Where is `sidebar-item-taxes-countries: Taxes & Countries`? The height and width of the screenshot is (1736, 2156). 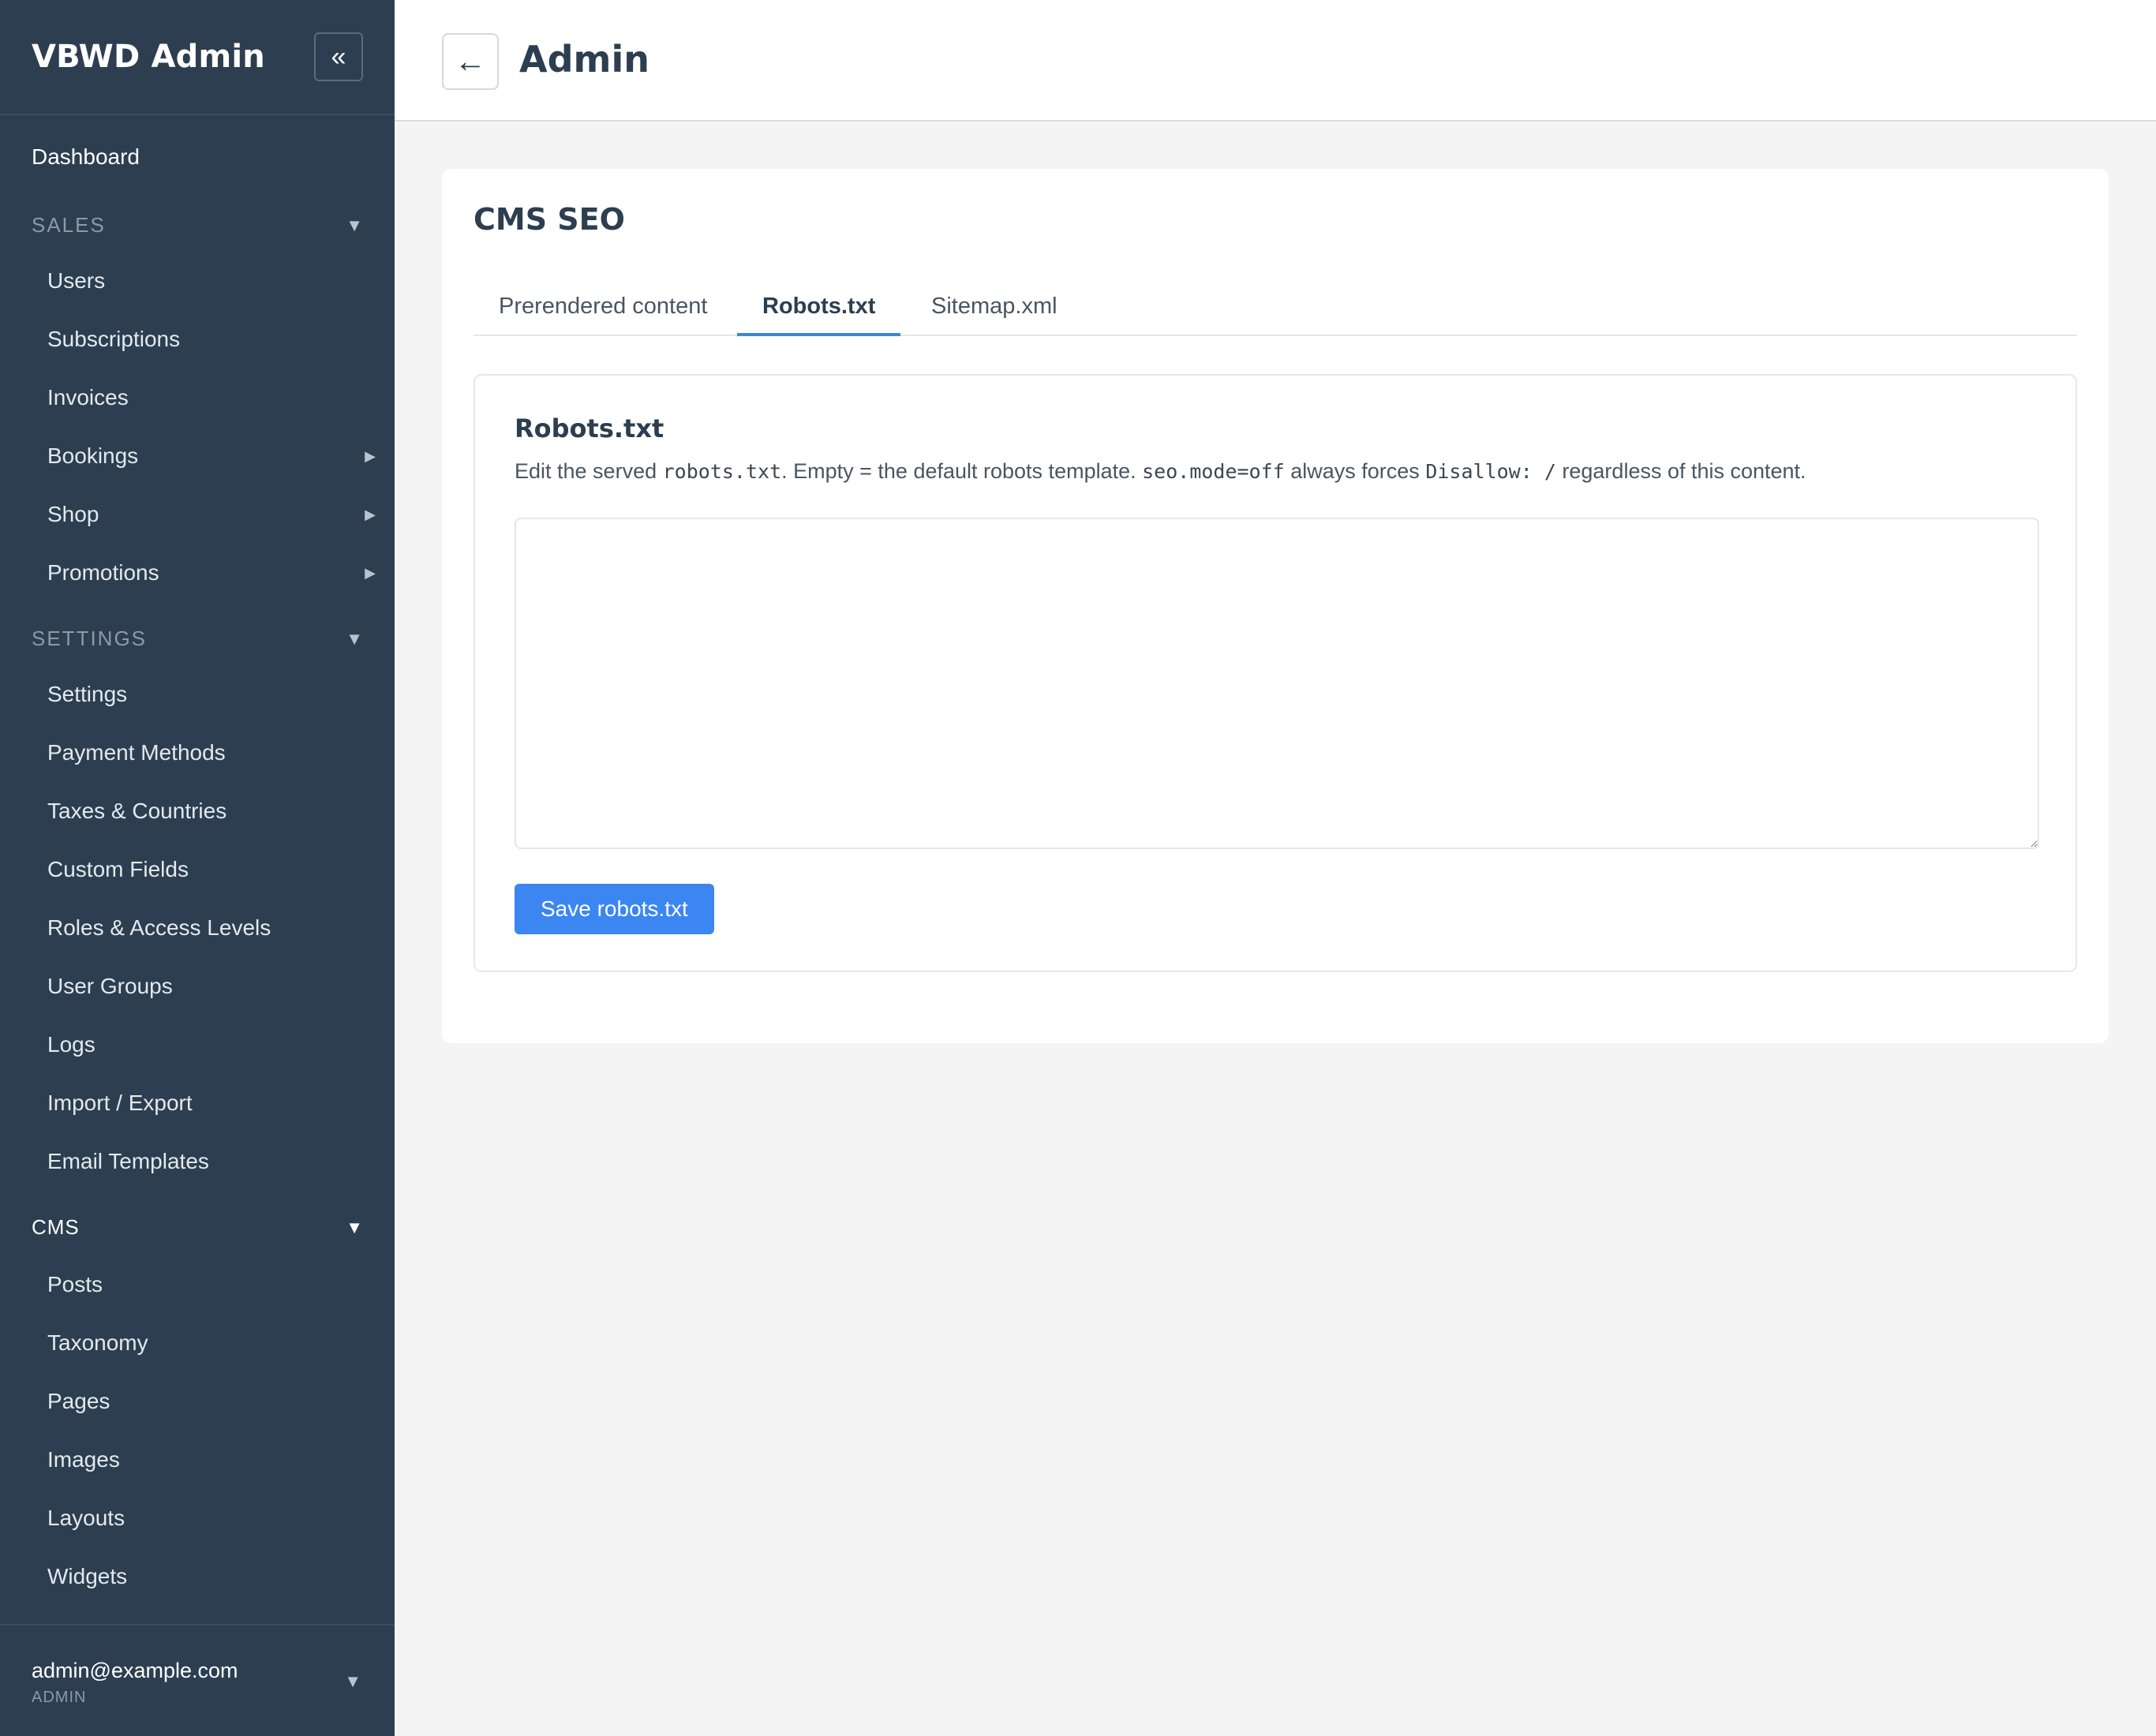 sidebar-item-taxes-countries: Taxes & Countries is located at coordinates (212, 811).